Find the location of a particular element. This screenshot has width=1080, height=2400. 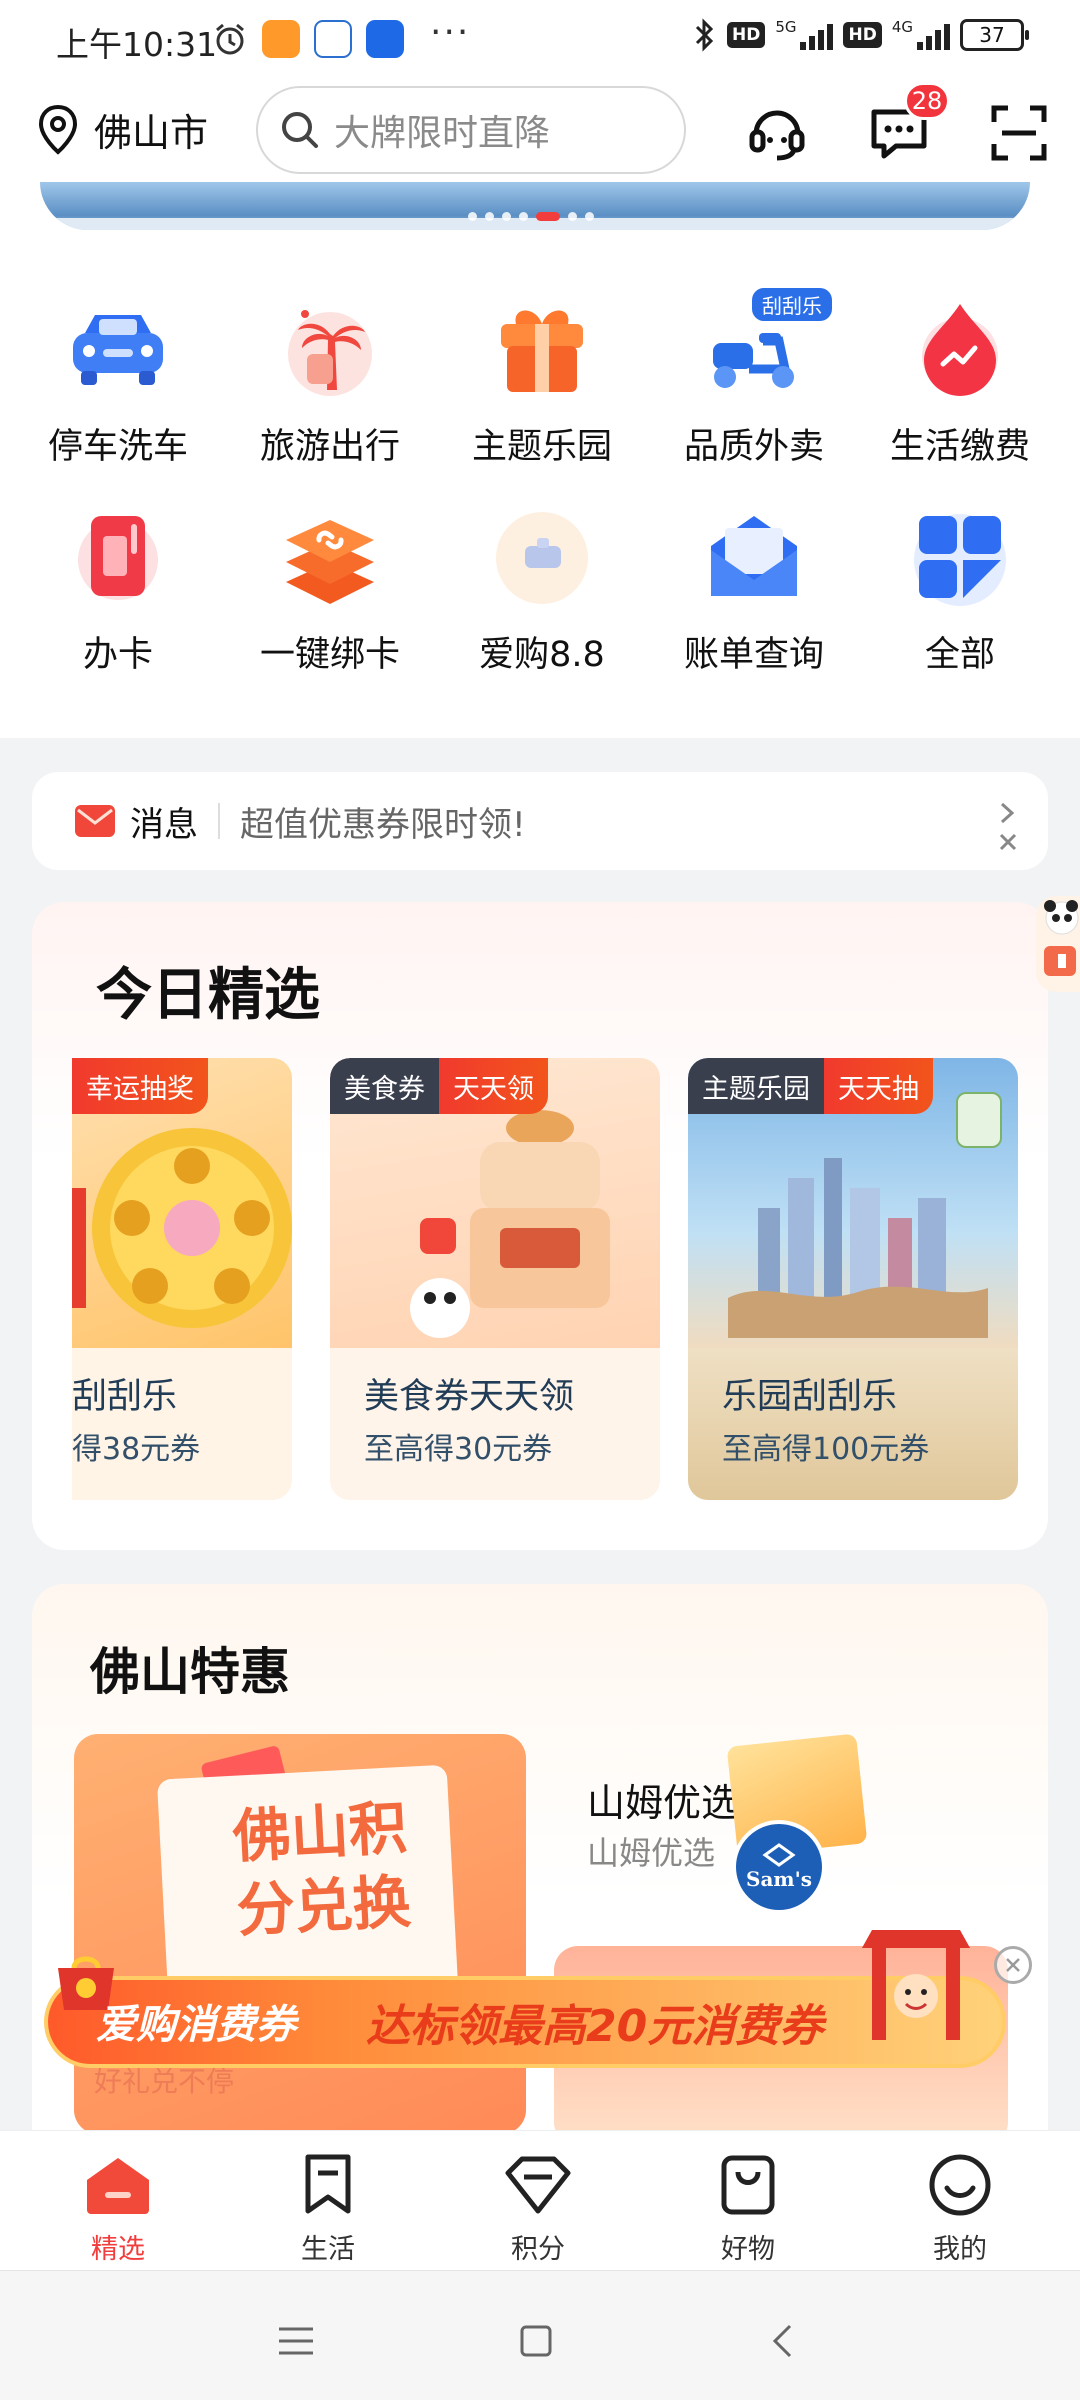

smiley-icon is located at coordinates (960, 2185).